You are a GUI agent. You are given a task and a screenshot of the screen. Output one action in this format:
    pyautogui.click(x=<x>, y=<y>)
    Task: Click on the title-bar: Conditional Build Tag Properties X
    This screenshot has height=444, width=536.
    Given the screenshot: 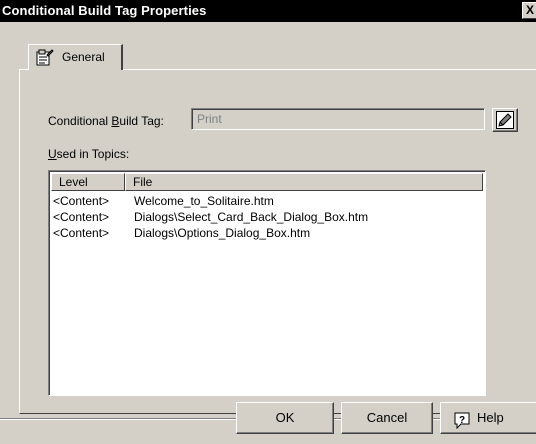 What is the action you would take?
    pyautogui.click(x=268, y=11)
    